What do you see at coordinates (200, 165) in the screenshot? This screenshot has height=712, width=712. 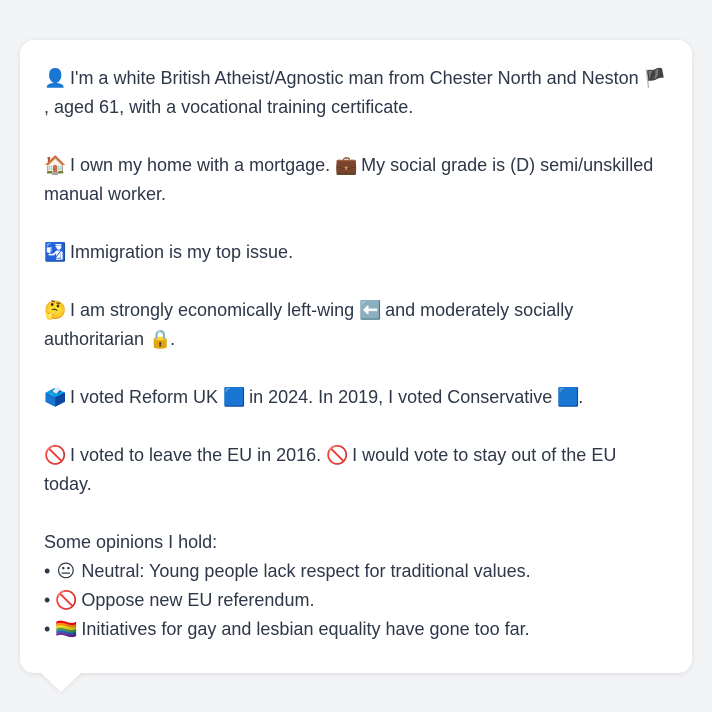 I see `housing-text-a: I own my home with a mortgage.` at bounding box center [200, 165].